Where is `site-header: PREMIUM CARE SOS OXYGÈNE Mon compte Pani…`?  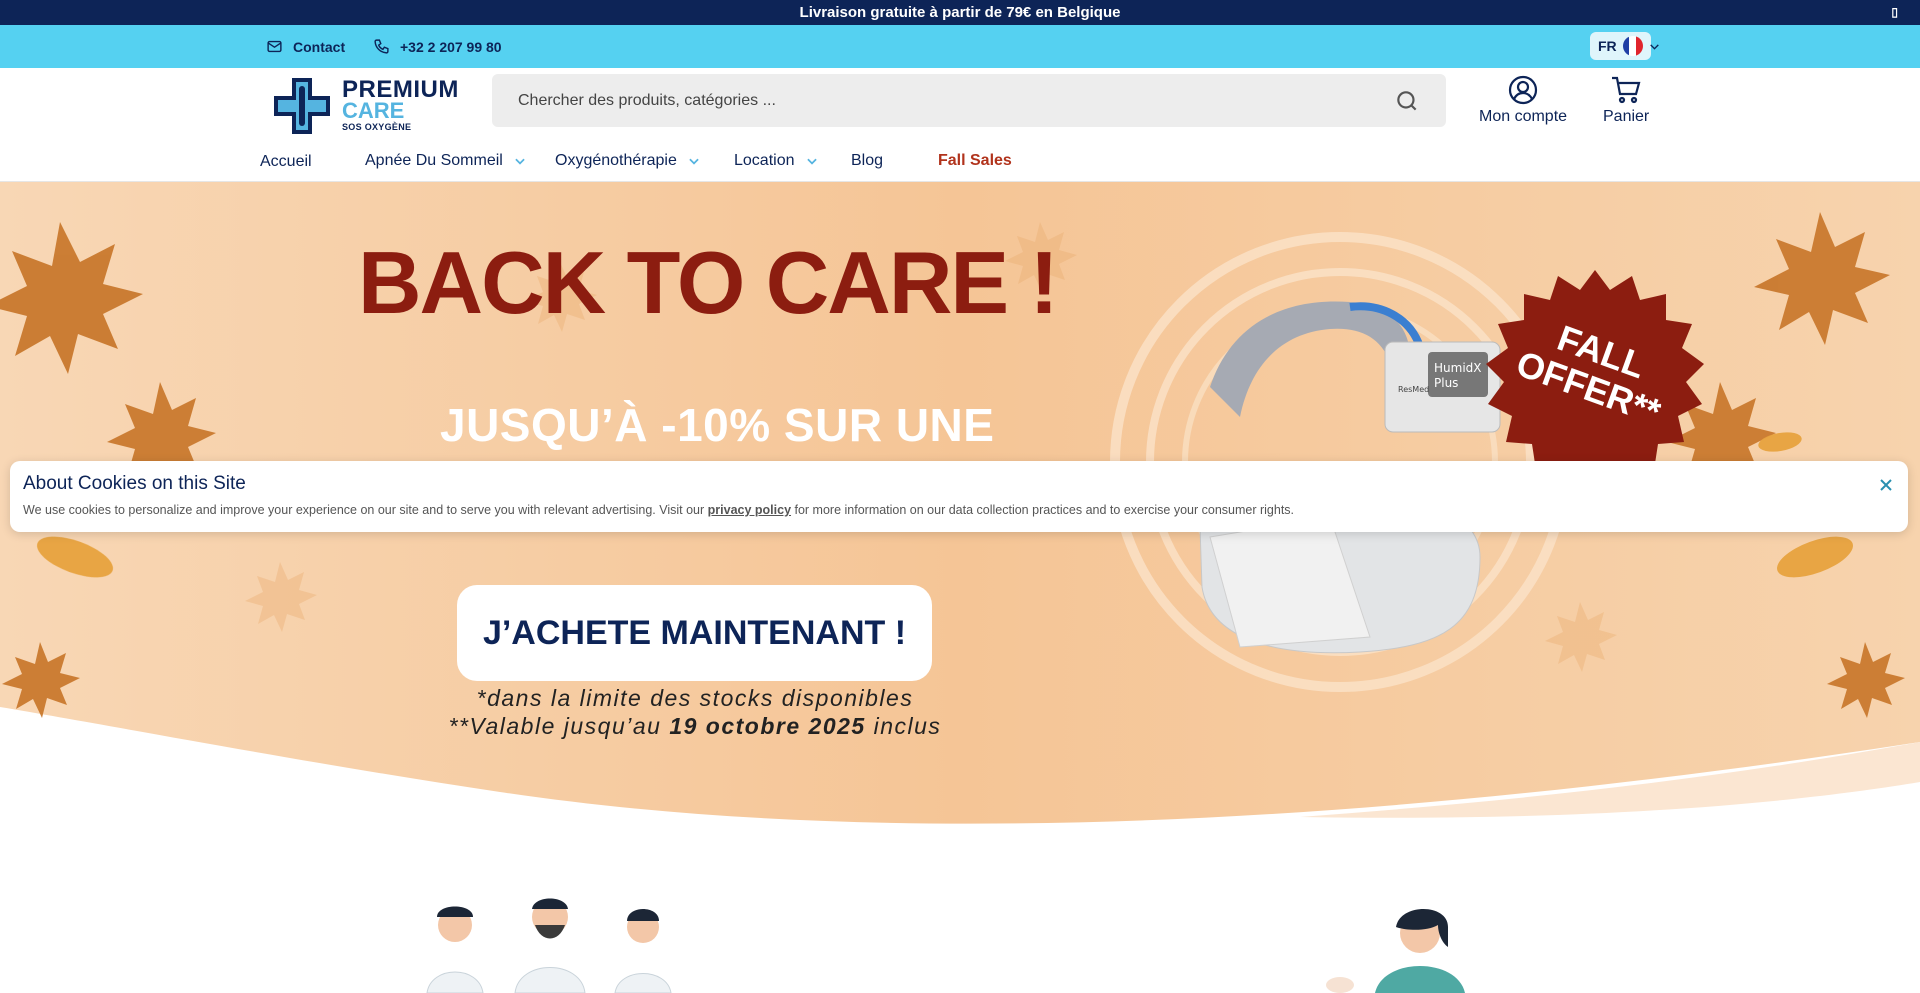
site-header: PREMIUM CARE SOS OXYGÈNE Mon compte Pani… is located at coordinates (960, 106).